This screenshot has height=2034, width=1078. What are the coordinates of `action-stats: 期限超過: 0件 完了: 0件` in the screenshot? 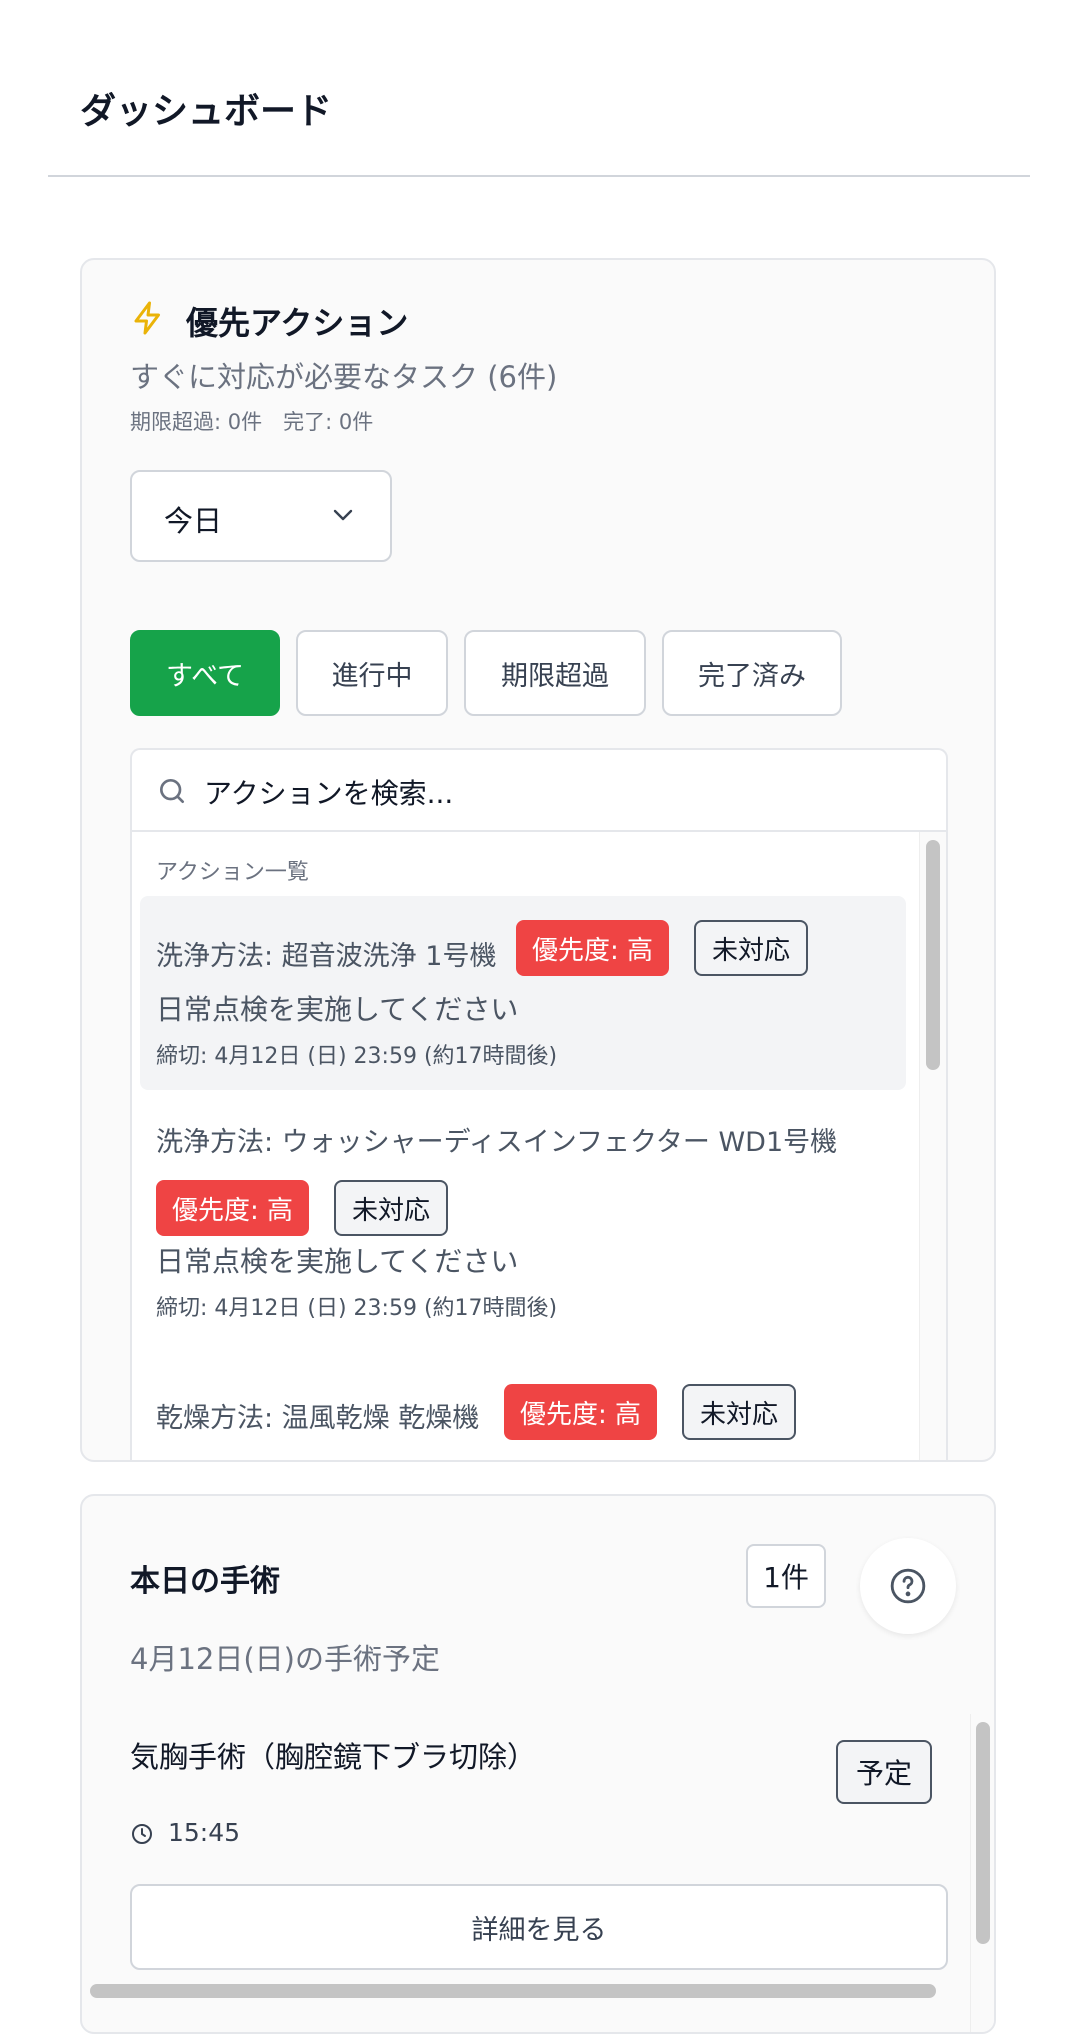 It's located at (252, 422).